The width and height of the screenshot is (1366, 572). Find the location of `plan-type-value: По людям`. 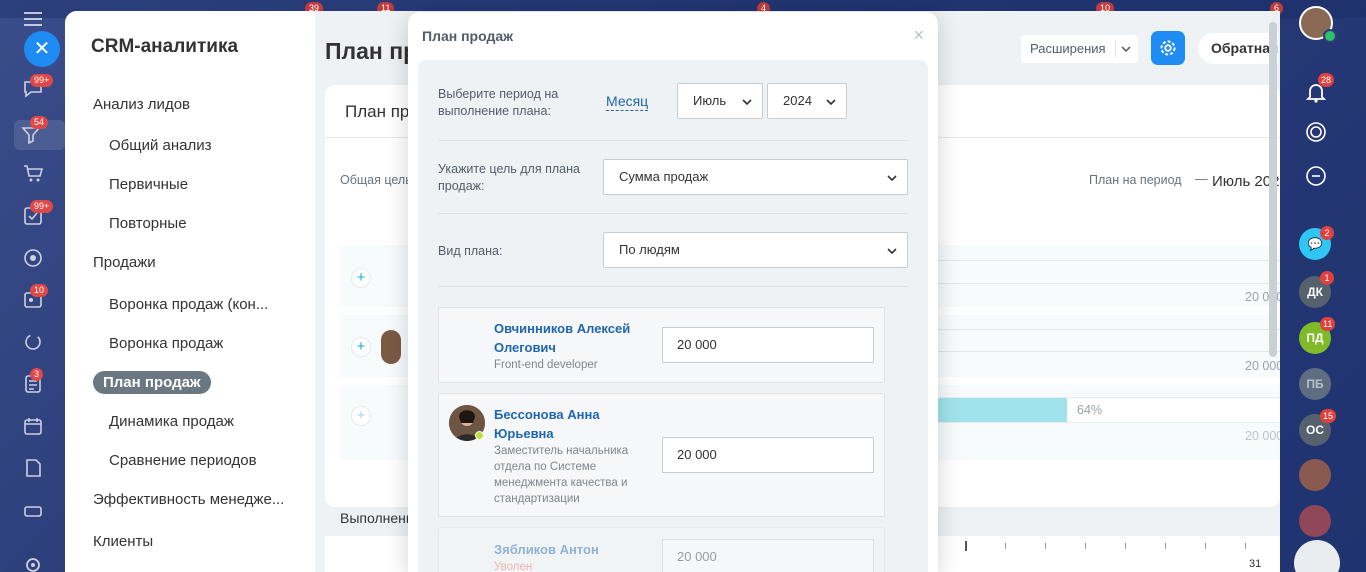

plan-type-value: По людям is located at coordinates (649, 249).